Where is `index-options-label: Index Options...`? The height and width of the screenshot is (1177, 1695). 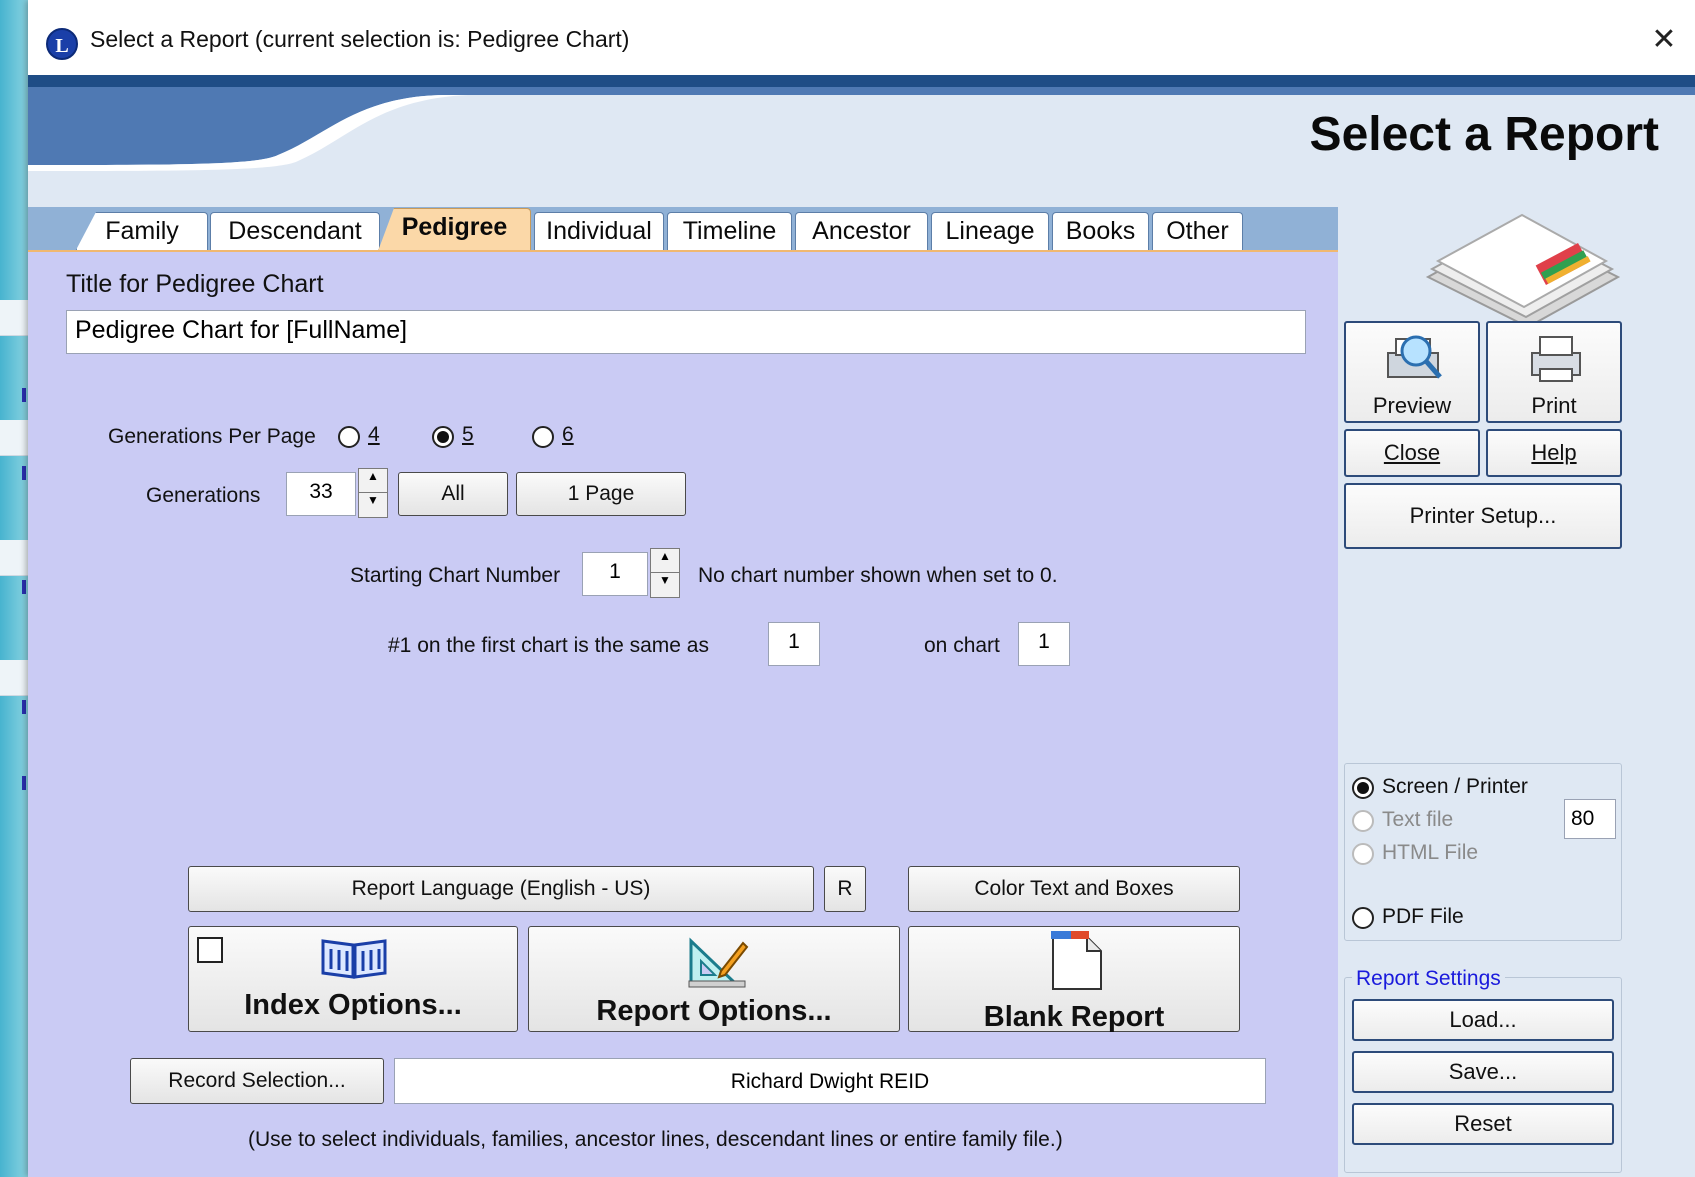 index-options-label: Index Options... is located at coordinates (353, 1005).